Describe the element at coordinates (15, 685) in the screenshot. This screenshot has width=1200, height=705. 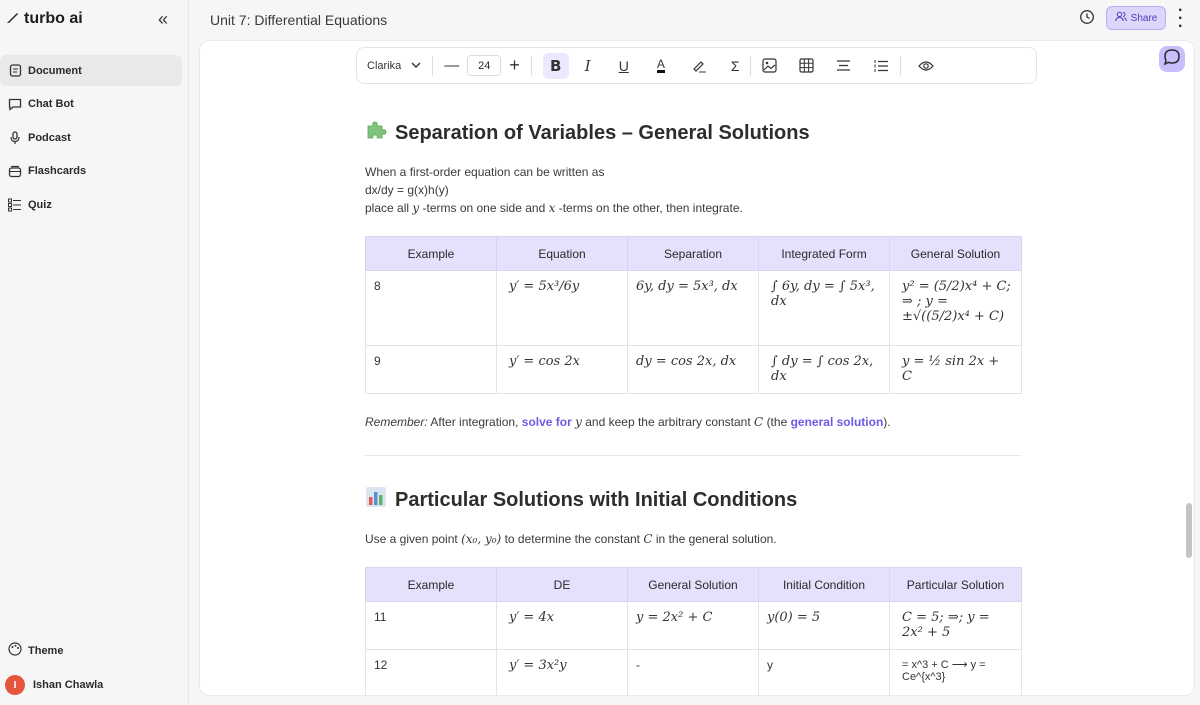
I see `avatar: I` at that location.